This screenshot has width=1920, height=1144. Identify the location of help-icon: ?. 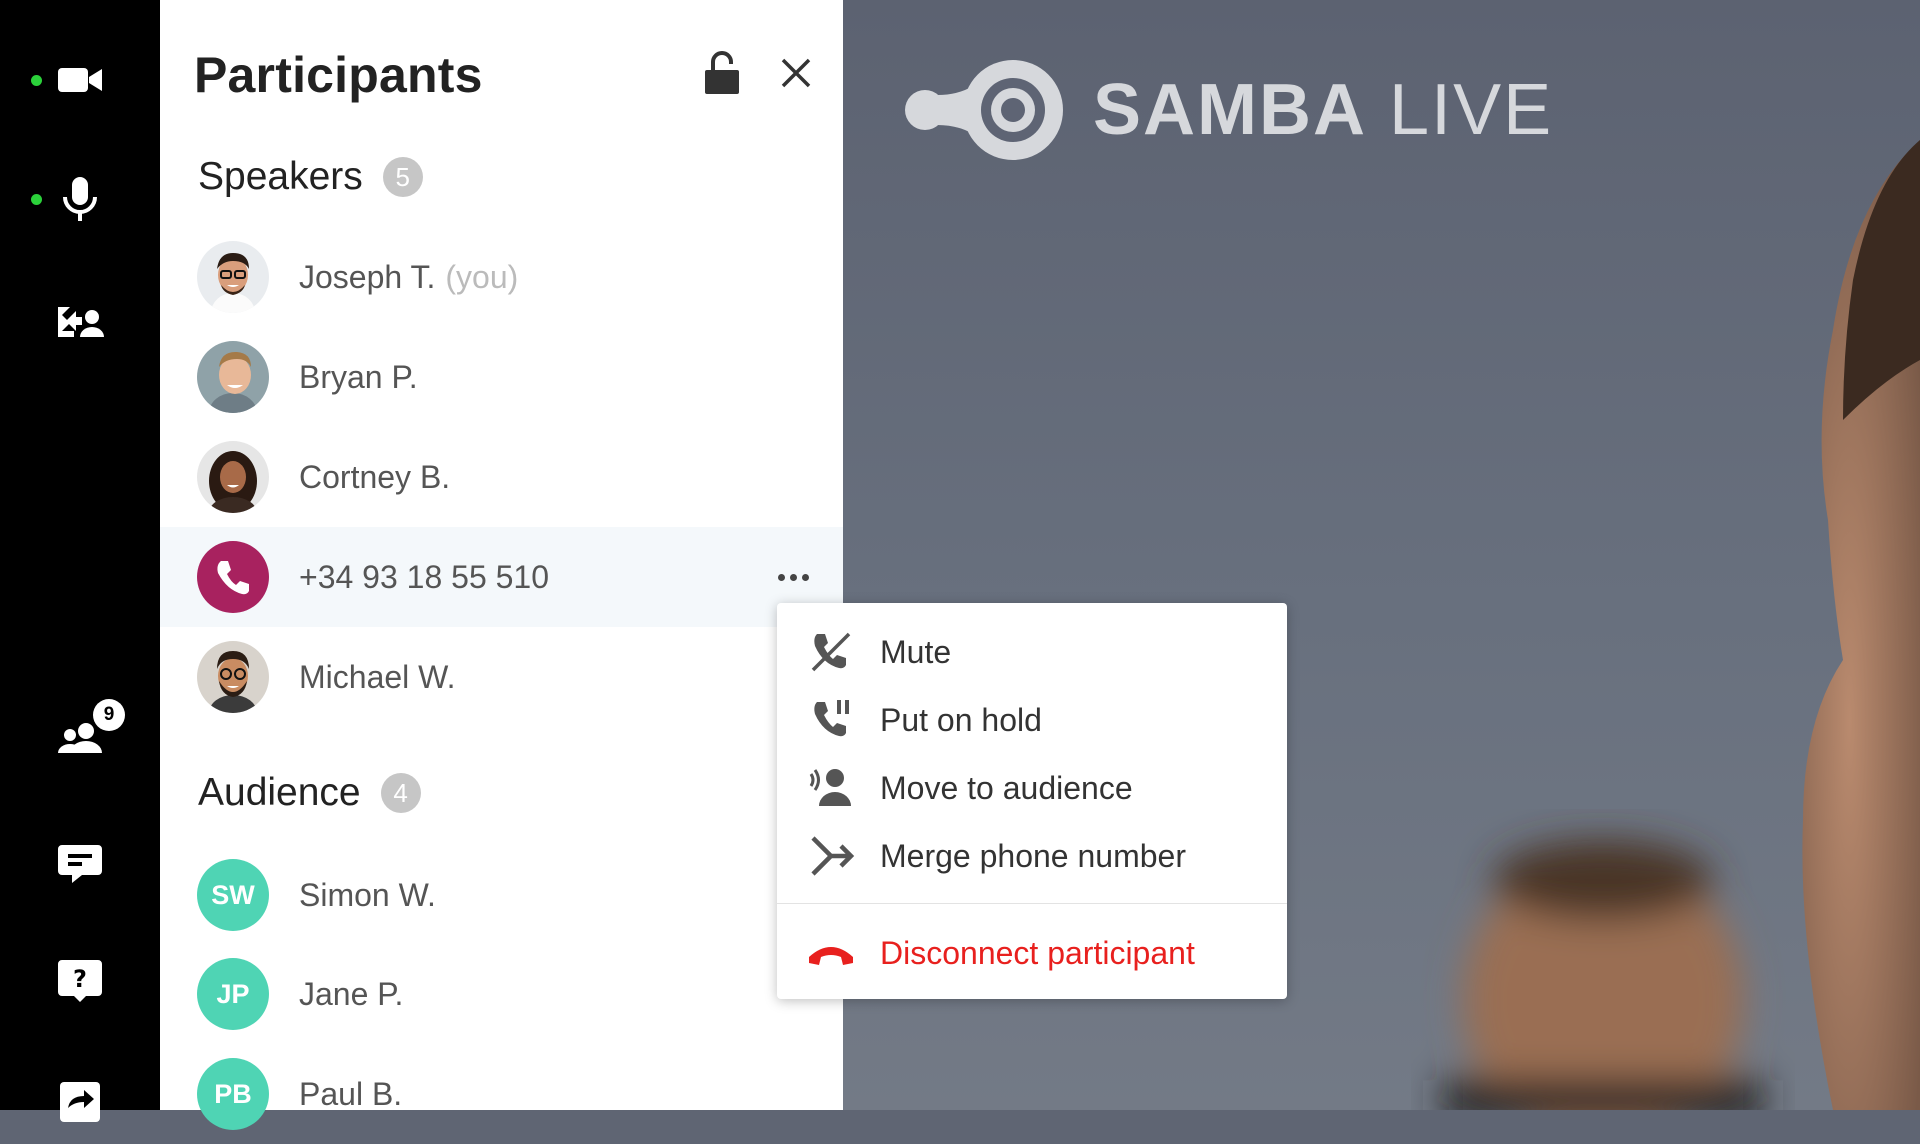
(80, 981).